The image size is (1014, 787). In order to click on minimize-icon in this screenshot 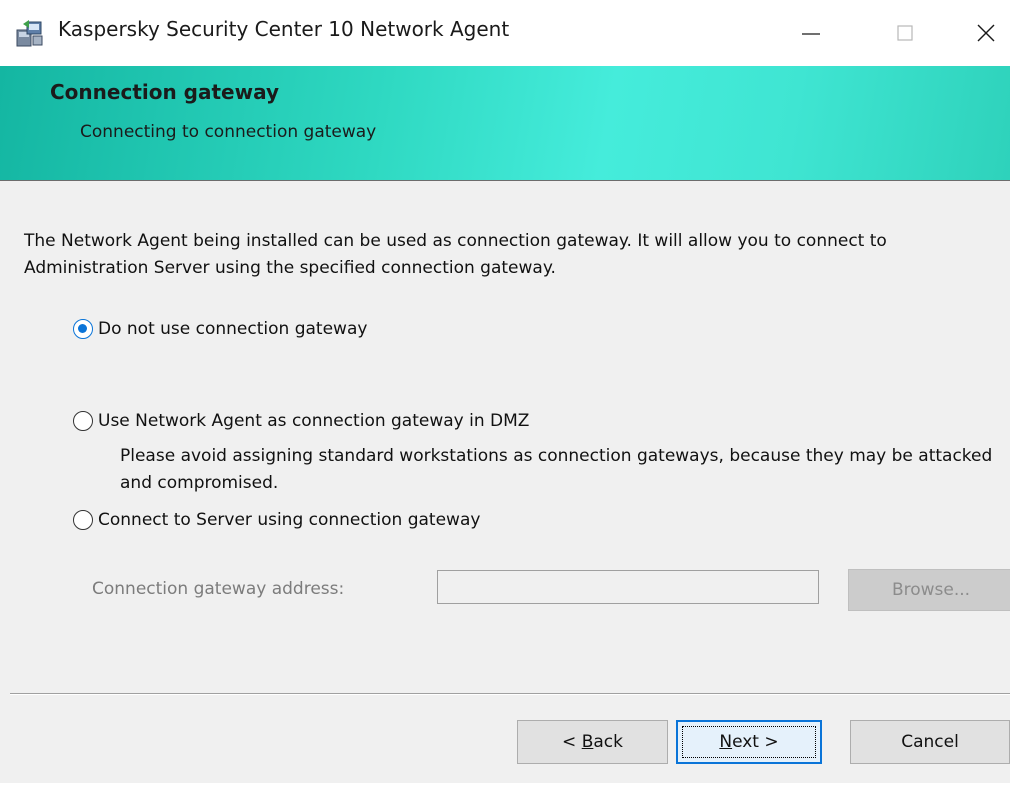, I will do `click(811, 34)`.